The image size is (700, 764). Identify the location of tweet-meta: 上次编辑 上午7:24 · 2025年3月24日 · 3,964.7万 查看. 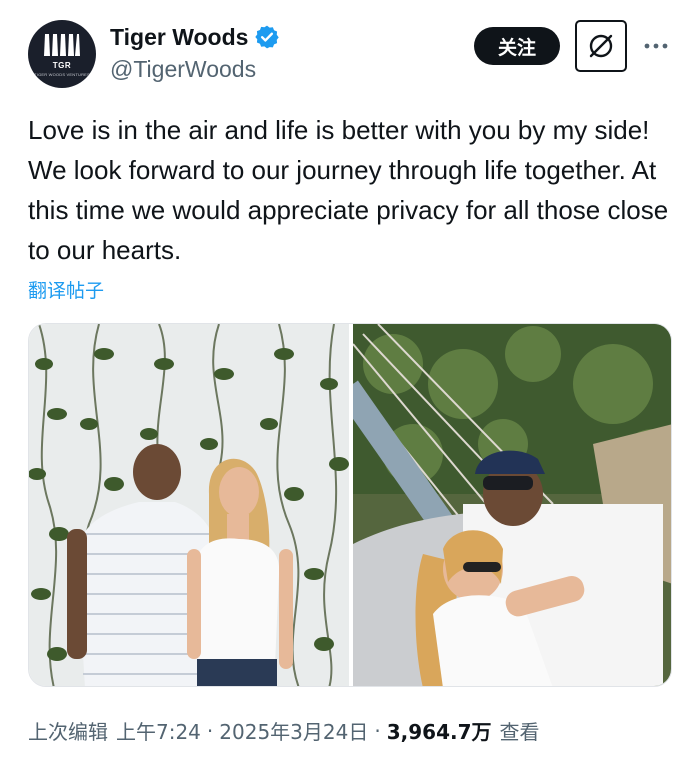
(284, 730).